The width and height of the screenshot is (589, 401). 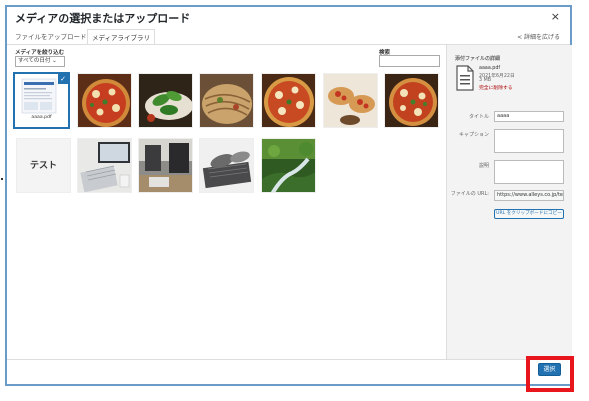 What do you see at coordinates (529, 141) in the screenshot?
I see `caption-textarea` at bounding box center [529, 141].